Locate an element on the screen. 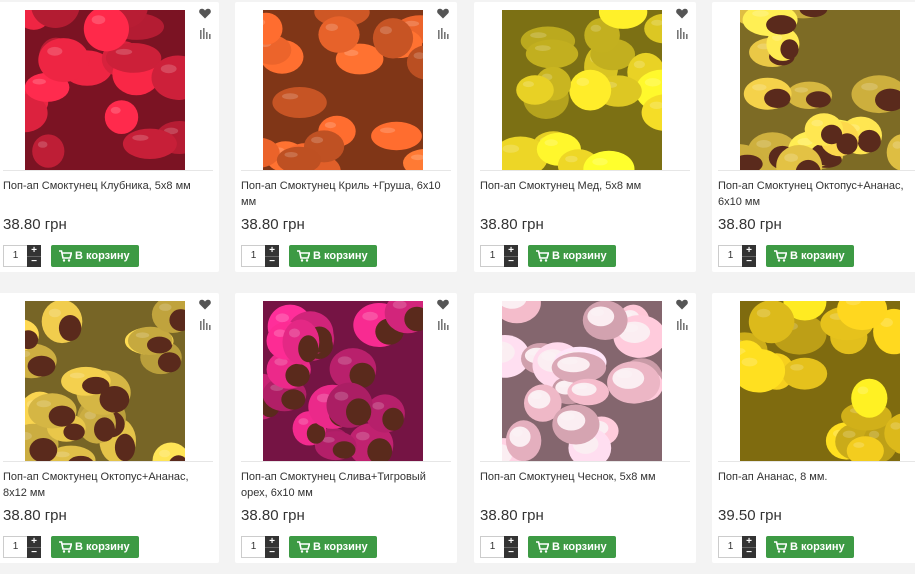 This screenshot has width=915, height=574. product-name: Поп-ап Смоктунец Криль +Груша, 6x10 мм is located at coordinates (346, 194).